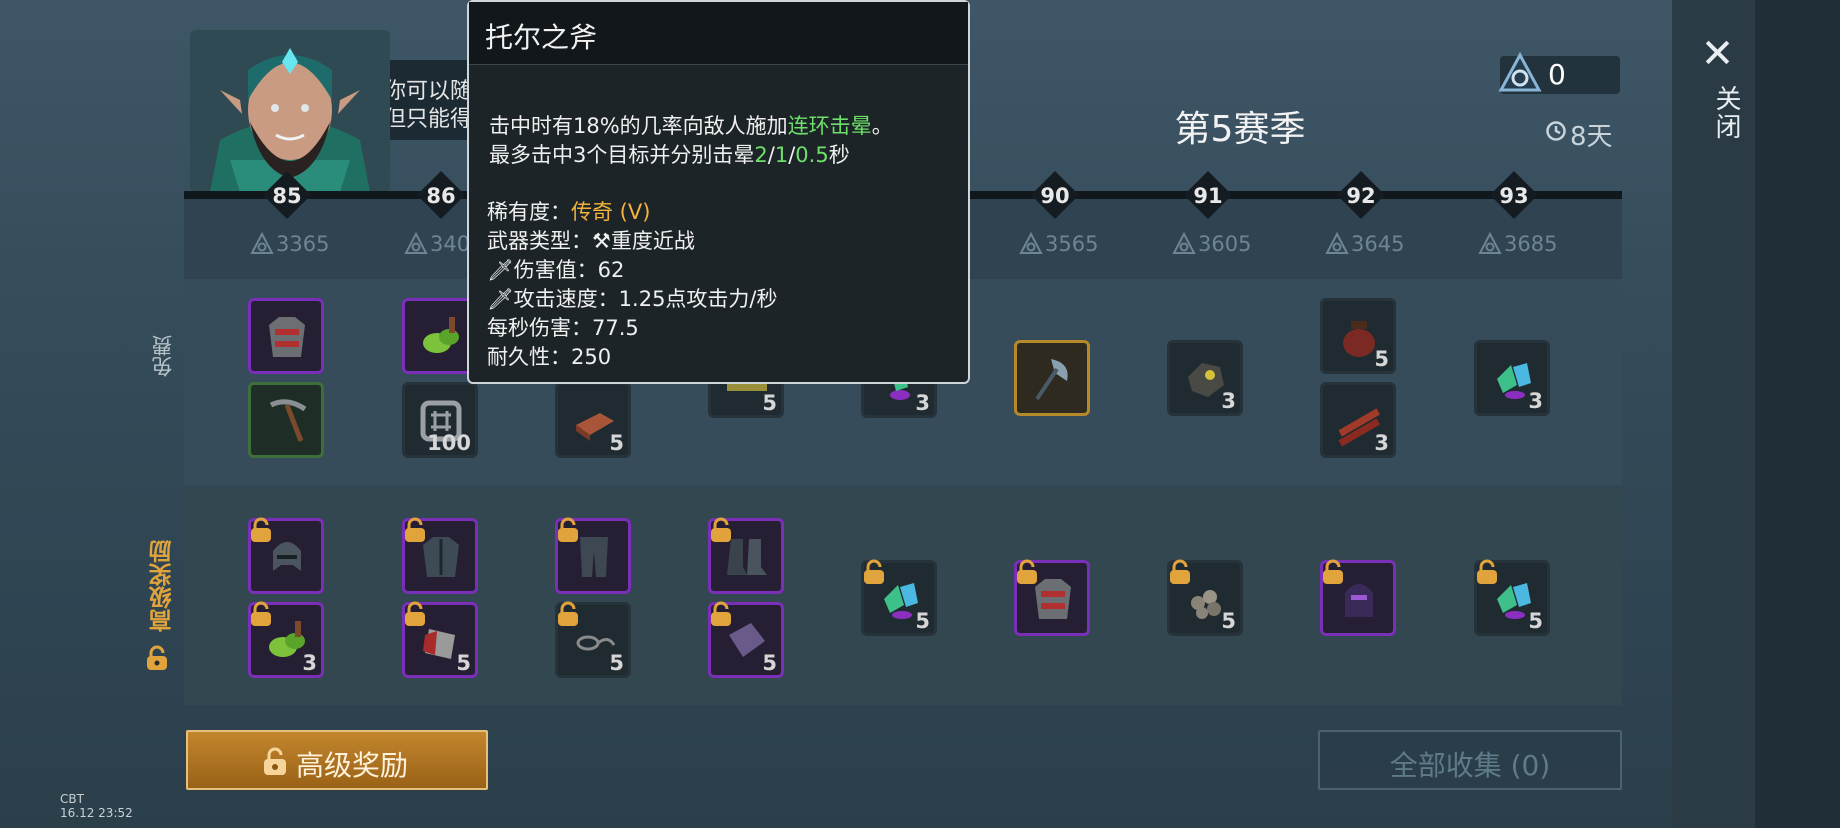 This screenshot has width=1840, height=828. Describe the element at coordinates (638, 126) in the screenshot. I see `desc-text: 击中时有18%的几率向敌人施加` at that location.